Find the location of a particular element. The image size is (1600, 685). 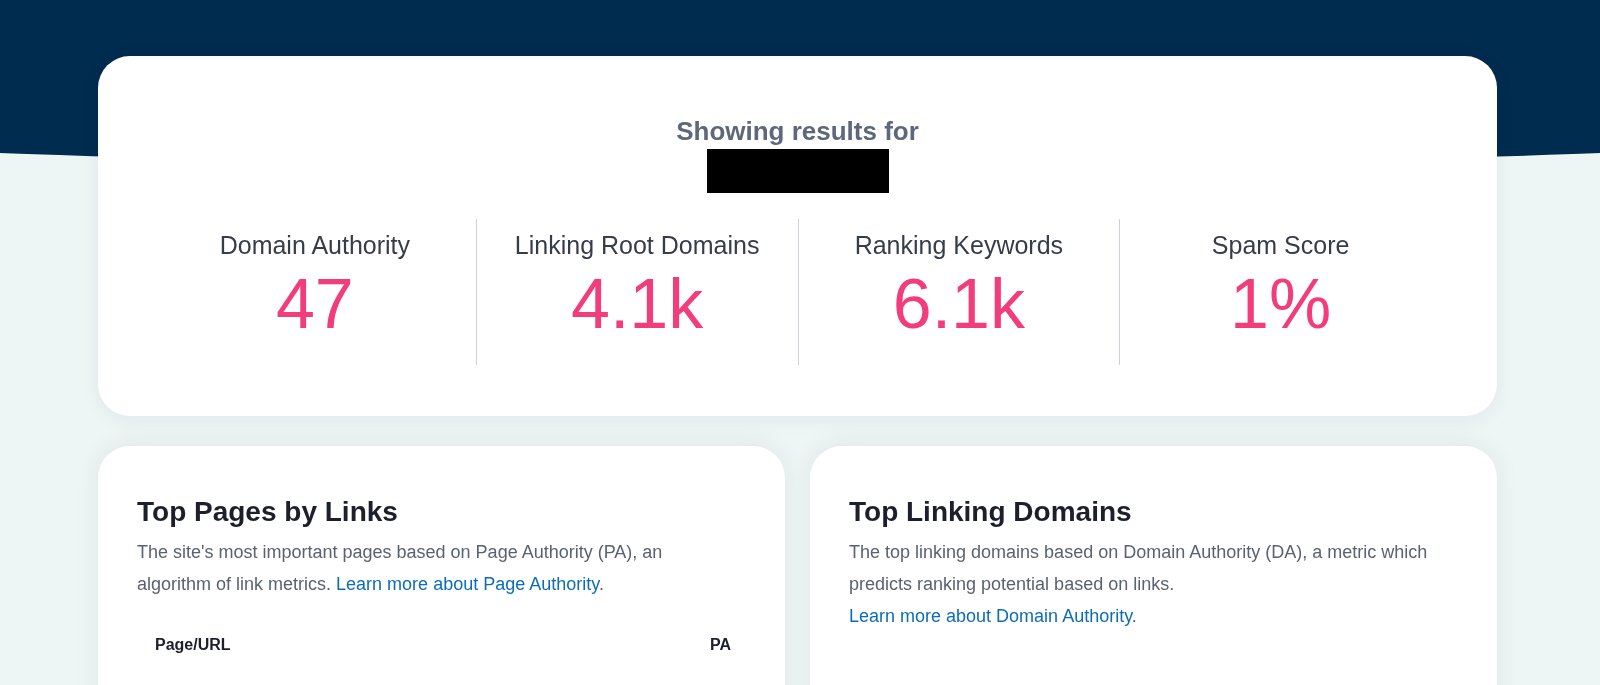

metric-value: 1% is located at coordinates (1281, 304).